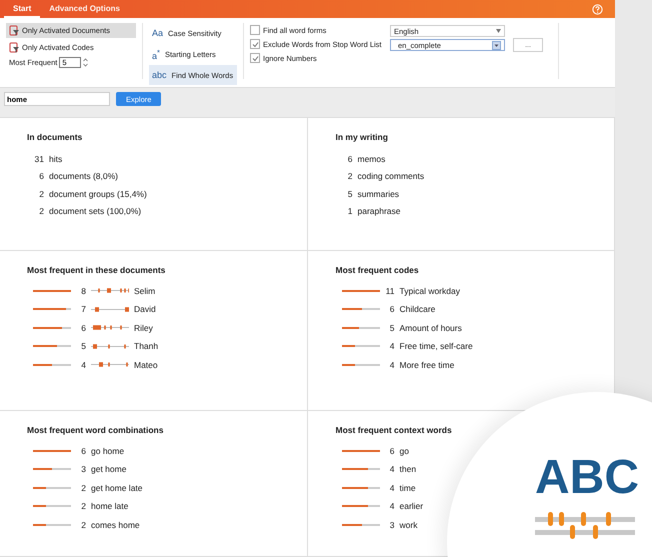  I want to click on panel-title: In documents, so click(55, 137).